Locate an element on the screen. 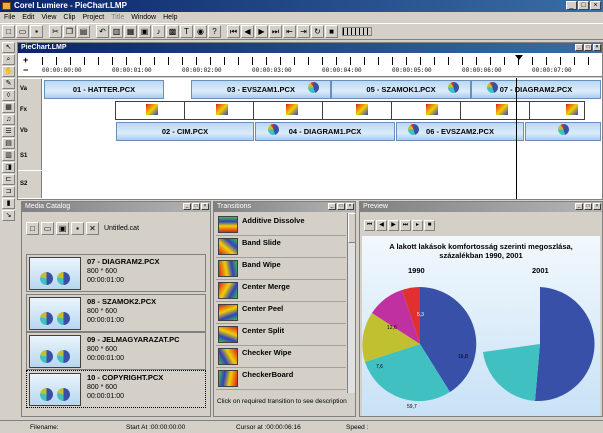 Image resolution: width=603 pixels, height=433 pixels. save-icon: ▪ is located at coordinates (36, 31).